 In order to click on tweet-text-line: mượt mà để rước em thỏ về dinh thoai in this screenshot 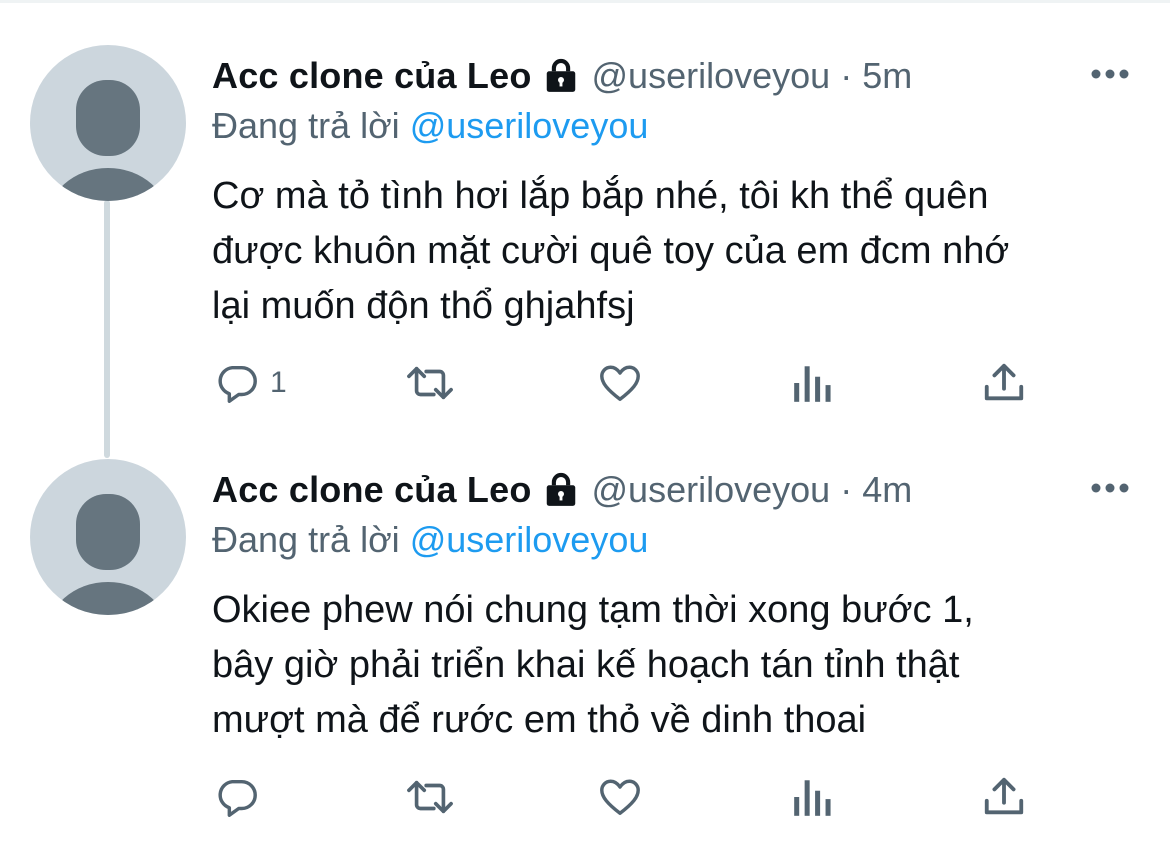, I will do `click(539, 720)`.